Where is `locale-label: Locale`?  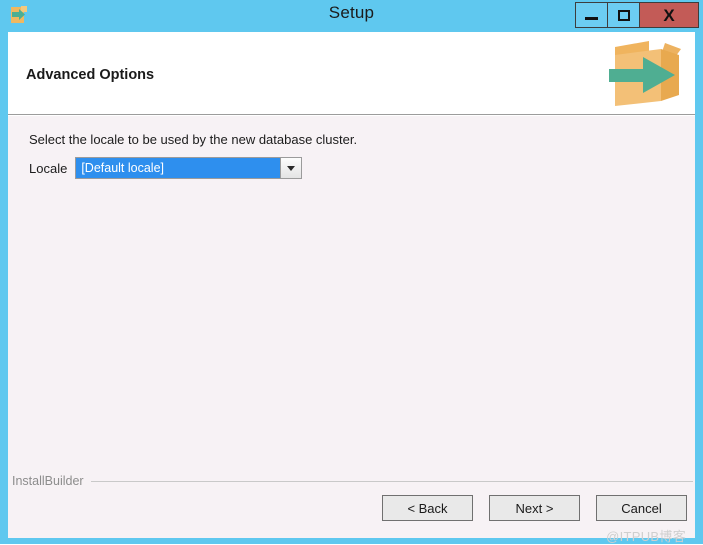 locale-label: Locale is located at coordinates (48, 168).